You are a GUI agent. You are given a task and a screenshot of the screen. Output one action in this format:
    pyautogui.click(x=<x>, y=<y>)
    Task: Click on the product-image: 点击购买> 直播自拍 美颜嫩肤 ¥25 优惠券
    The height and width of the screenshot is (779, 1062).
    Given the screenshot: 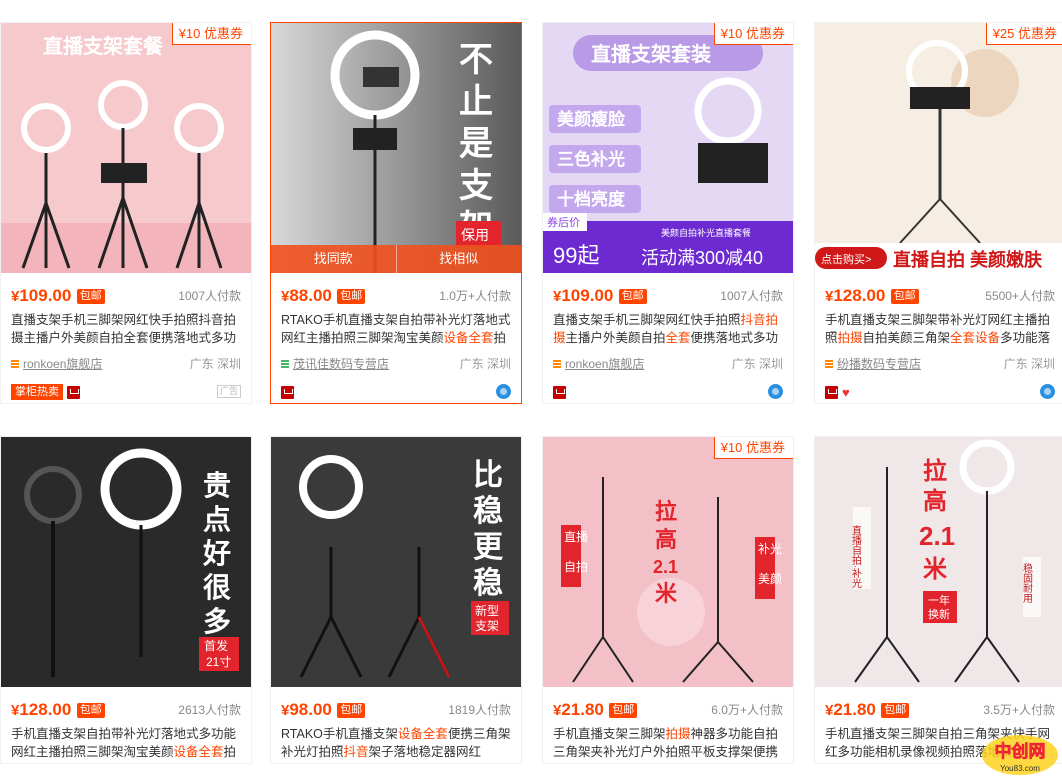 What is the action you would take?
    pyautogui.click(x=938, y=148)
    